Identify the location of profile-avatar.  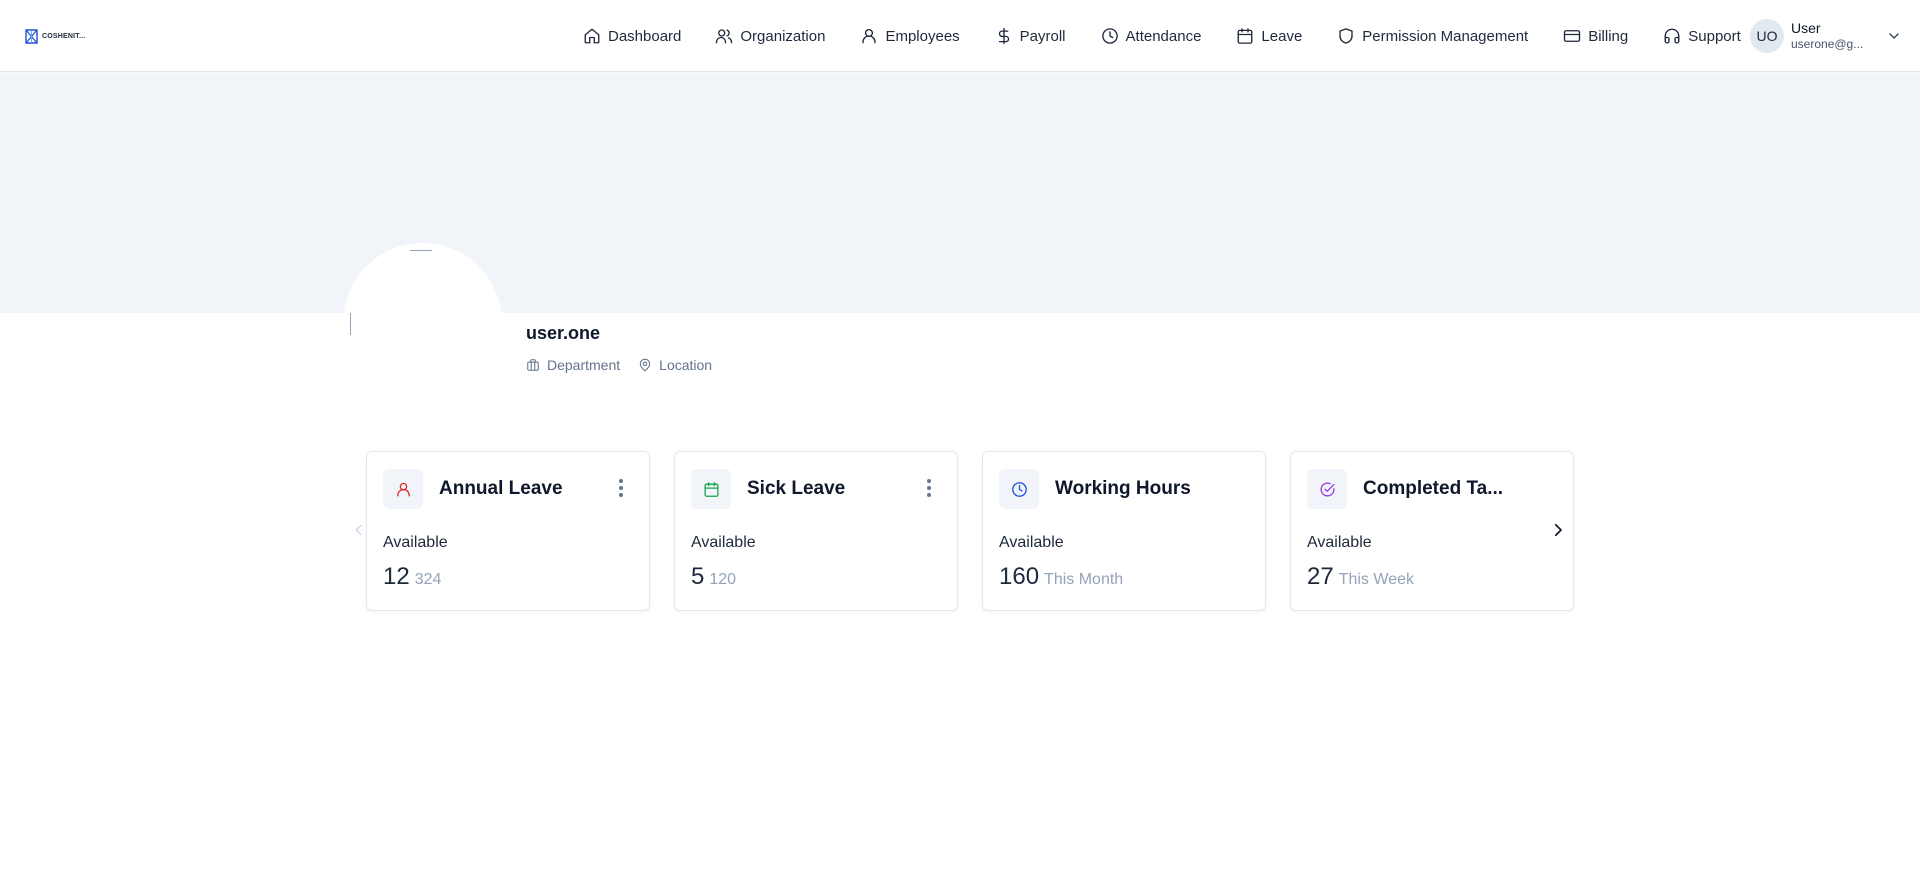
(422, 322).